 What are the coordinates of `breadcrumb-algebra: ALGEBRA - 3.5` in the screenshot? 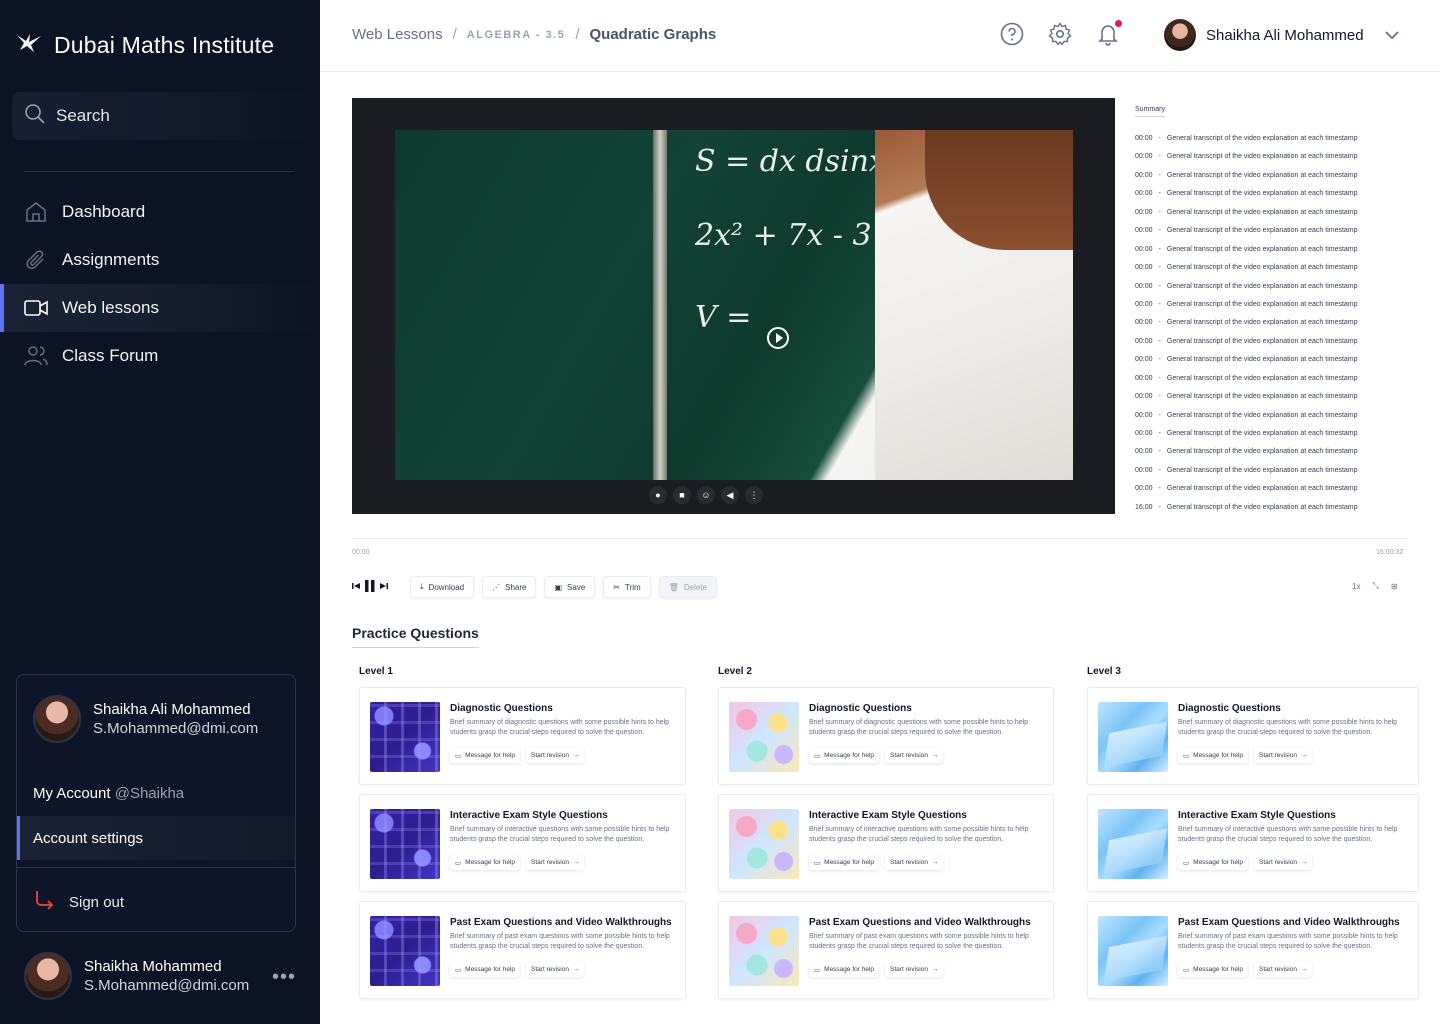 It's located at (516, 35).